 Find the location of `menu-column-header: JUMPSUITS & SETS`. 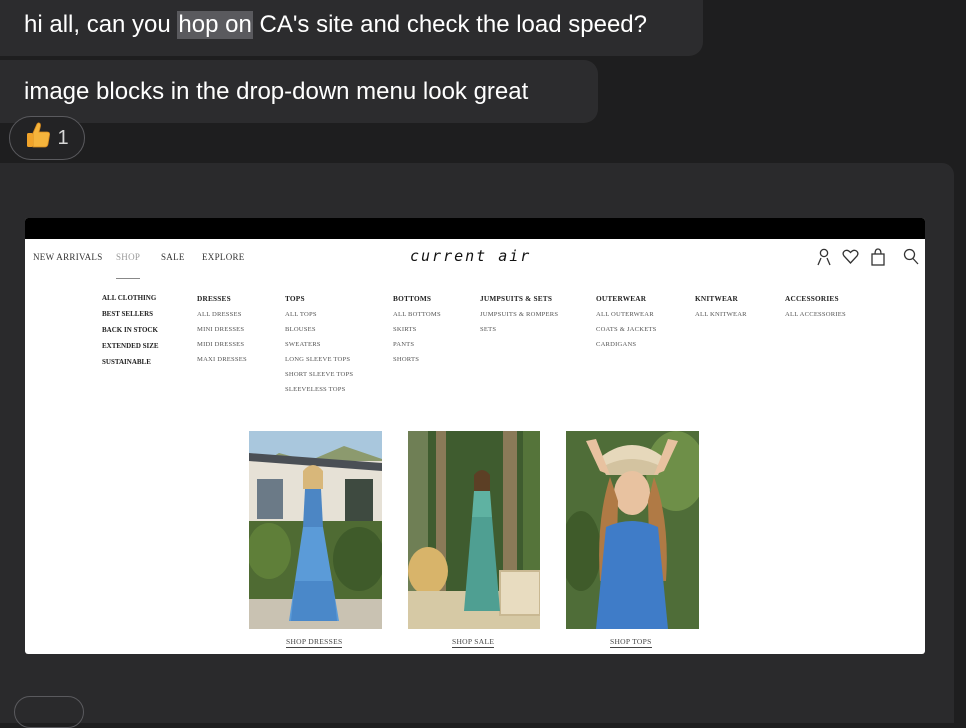

menu-column-header: JUMPSUITS & SETS is located at coordinates (516, 298).